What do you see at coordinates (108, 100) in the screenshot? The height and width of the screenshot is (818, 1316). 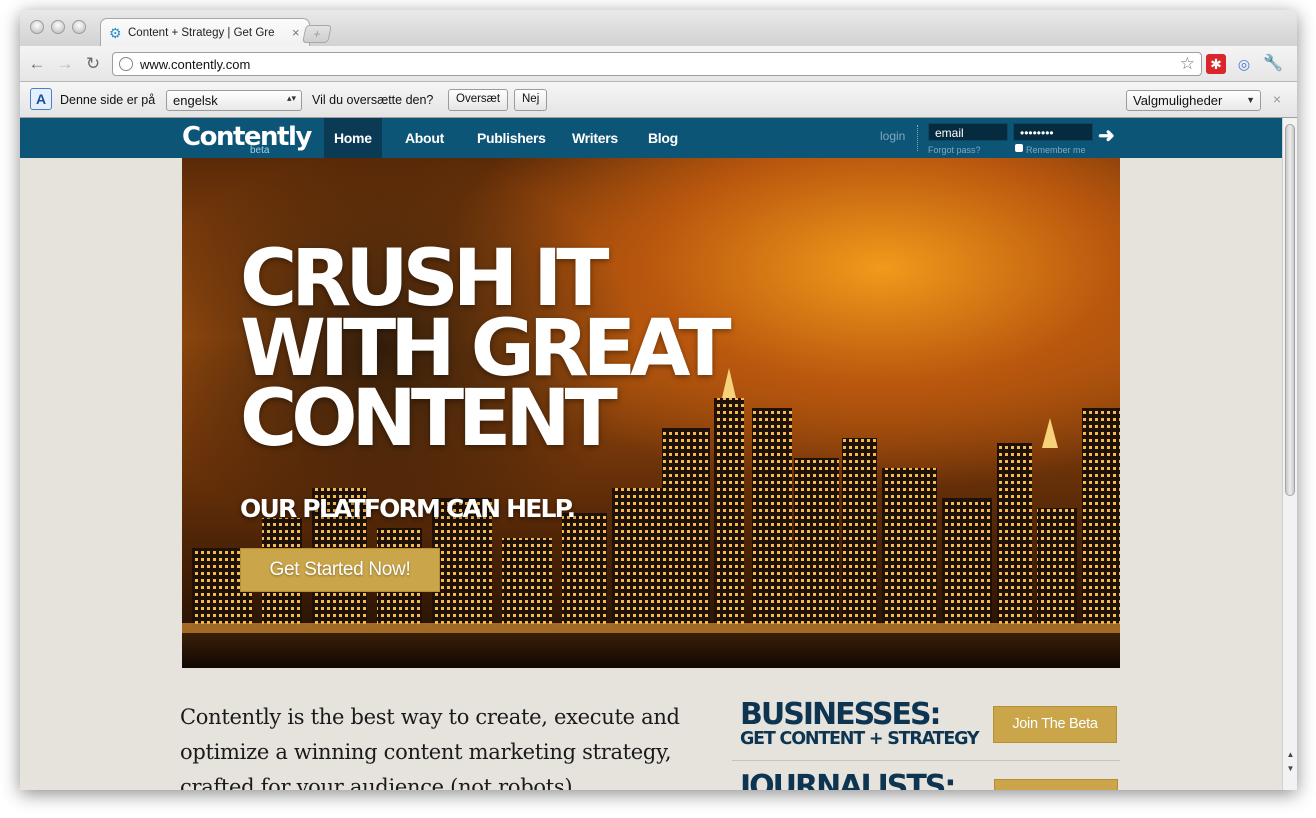 I see `translate-prefix: Denne side er på` at bounding box center [108, 100].